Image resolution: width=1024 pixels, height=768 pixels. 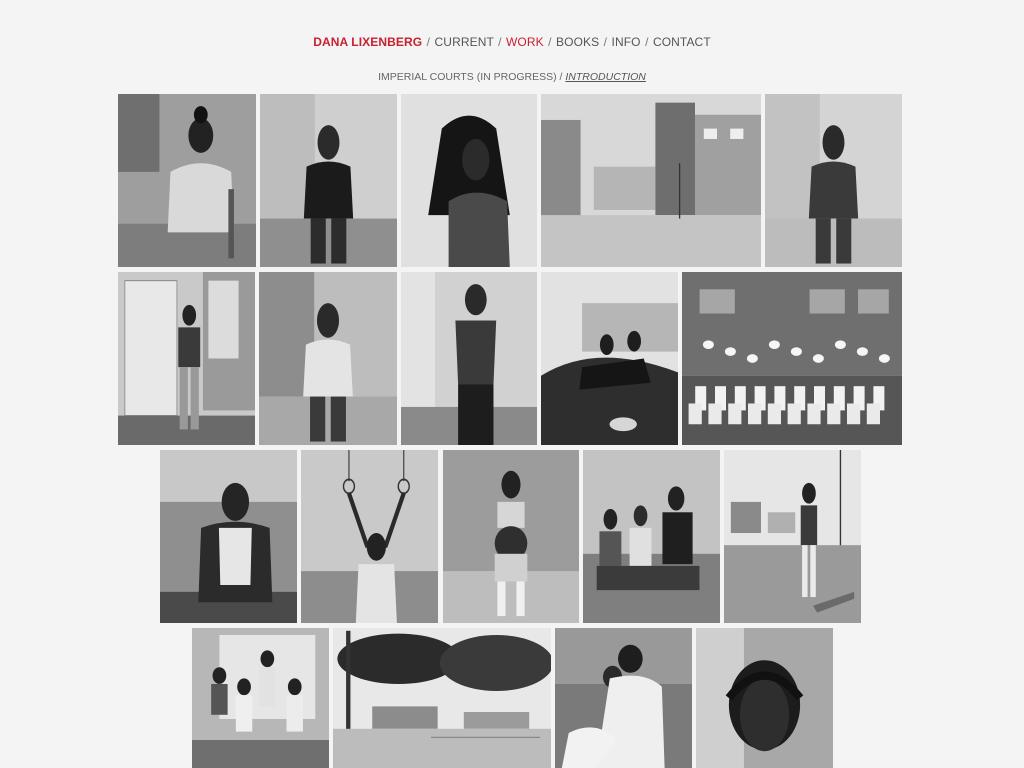 I want to click on photo-woman-on-rings, so click(x=369, y=536).